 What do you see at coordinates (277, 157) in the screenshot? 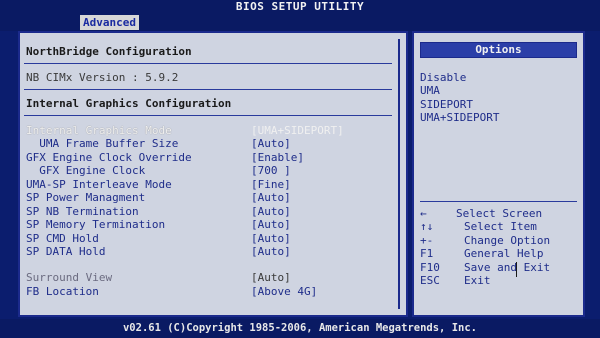
I see `value-gfx-engine-clock-override: [Enable]` at bounding box center [277, 157].